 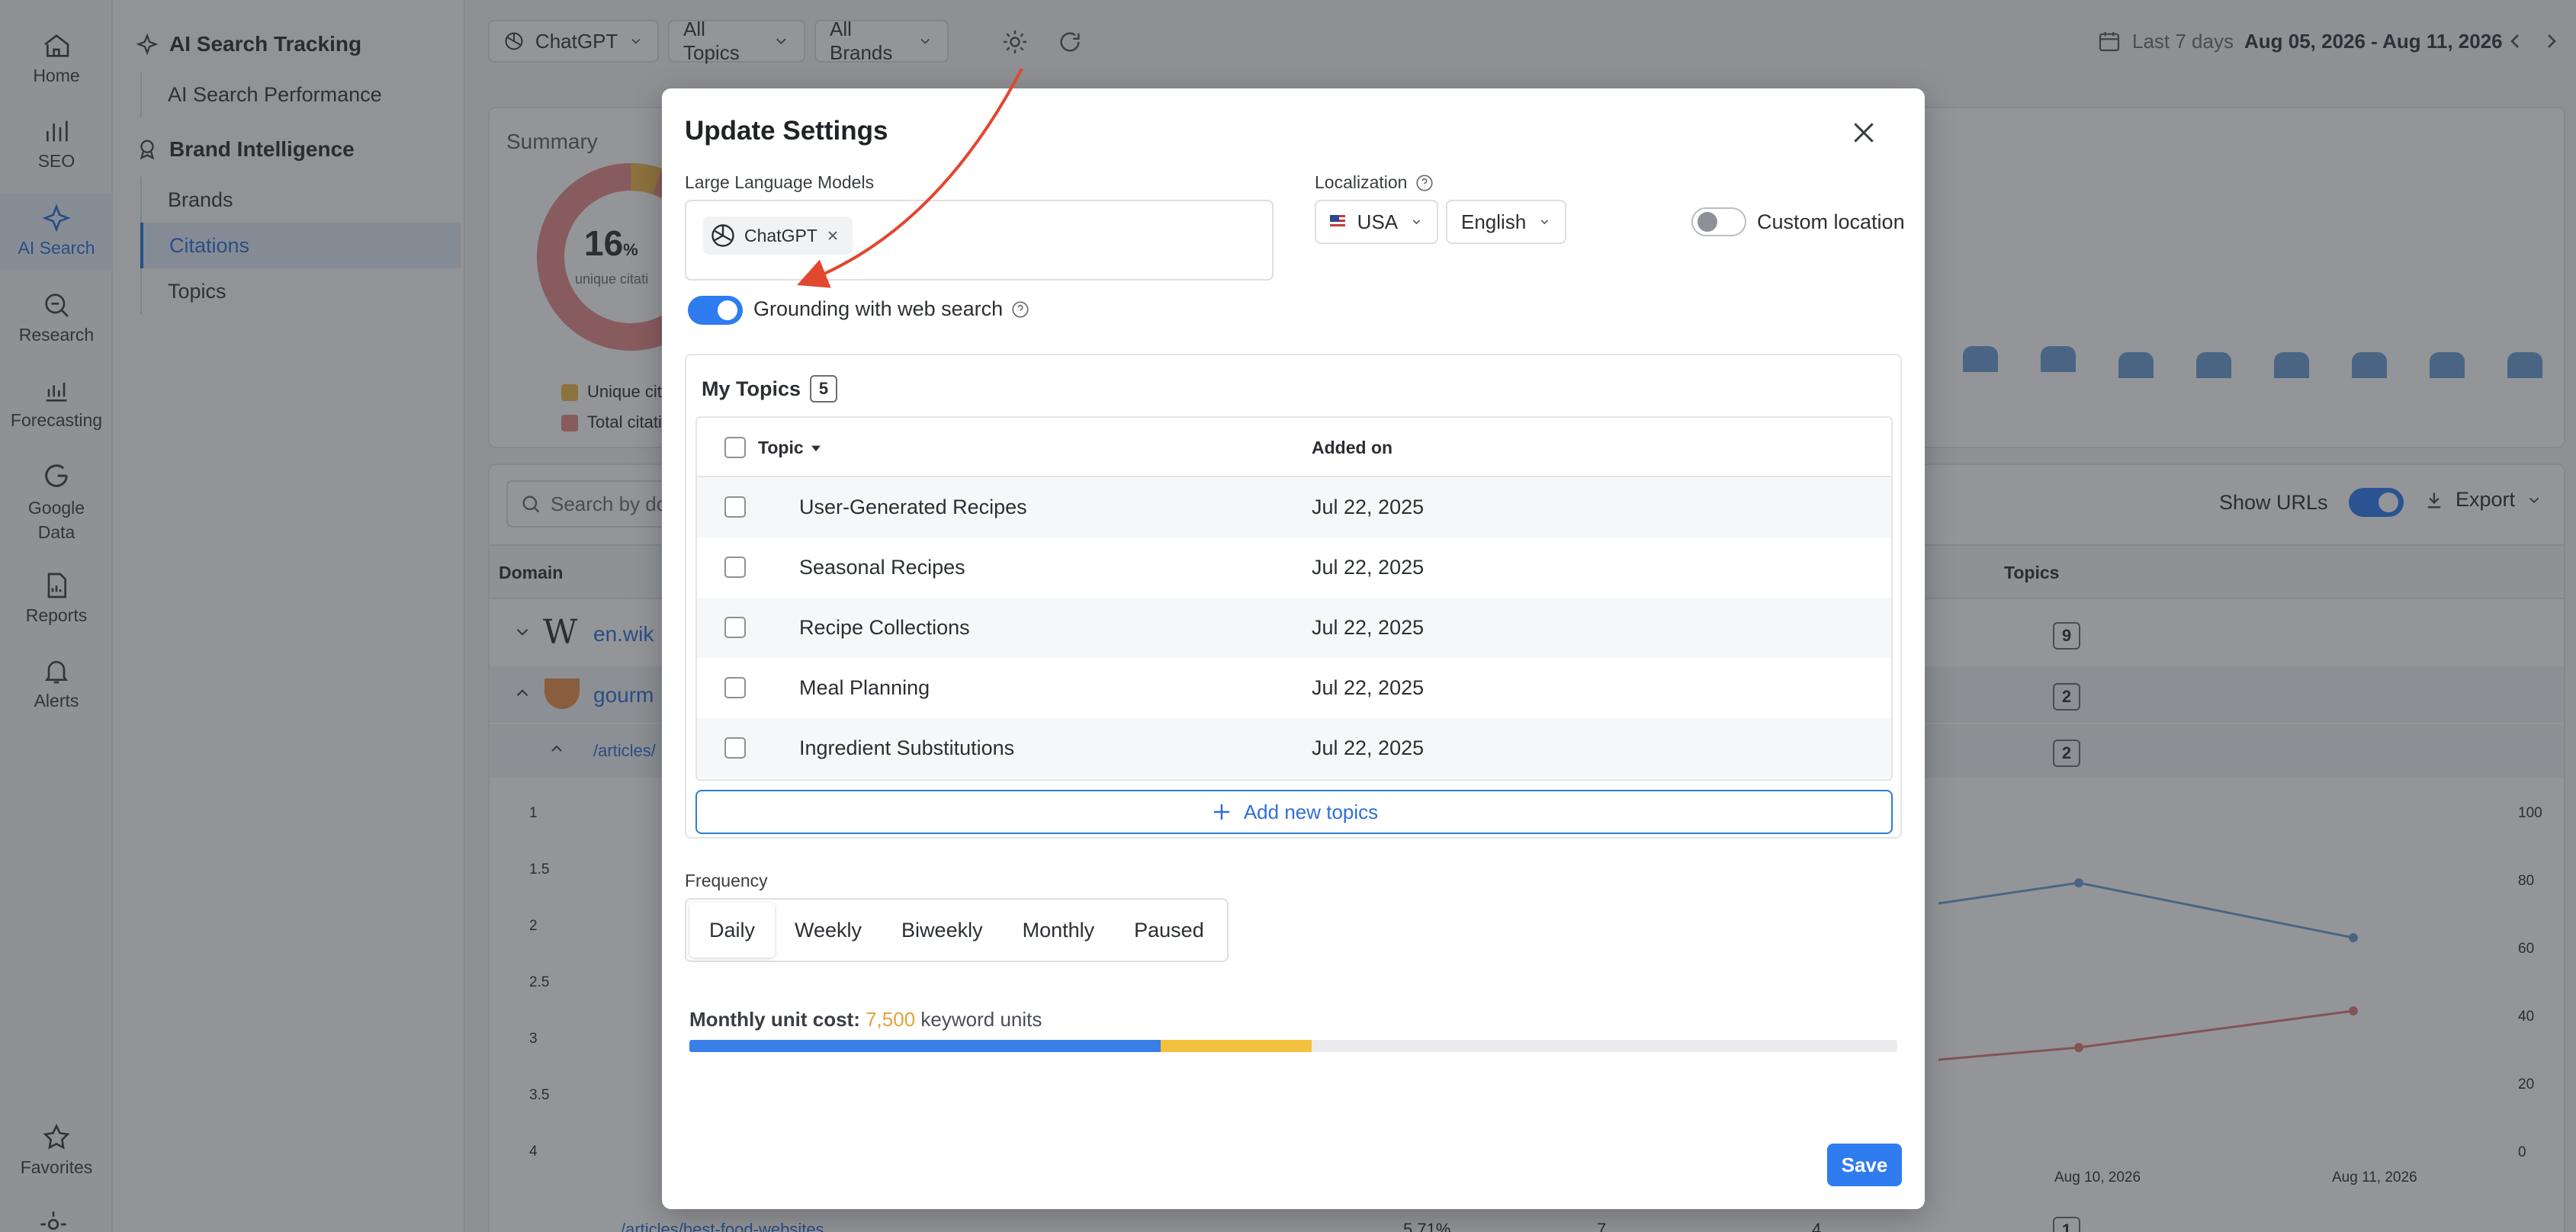 I want to click on grounding-toggle, so click(x=715, y=310).